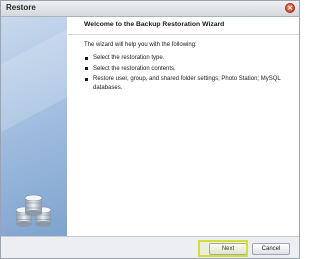 The image size is (320, 259). I want to click on close-icon: ×, so click(290, 8).